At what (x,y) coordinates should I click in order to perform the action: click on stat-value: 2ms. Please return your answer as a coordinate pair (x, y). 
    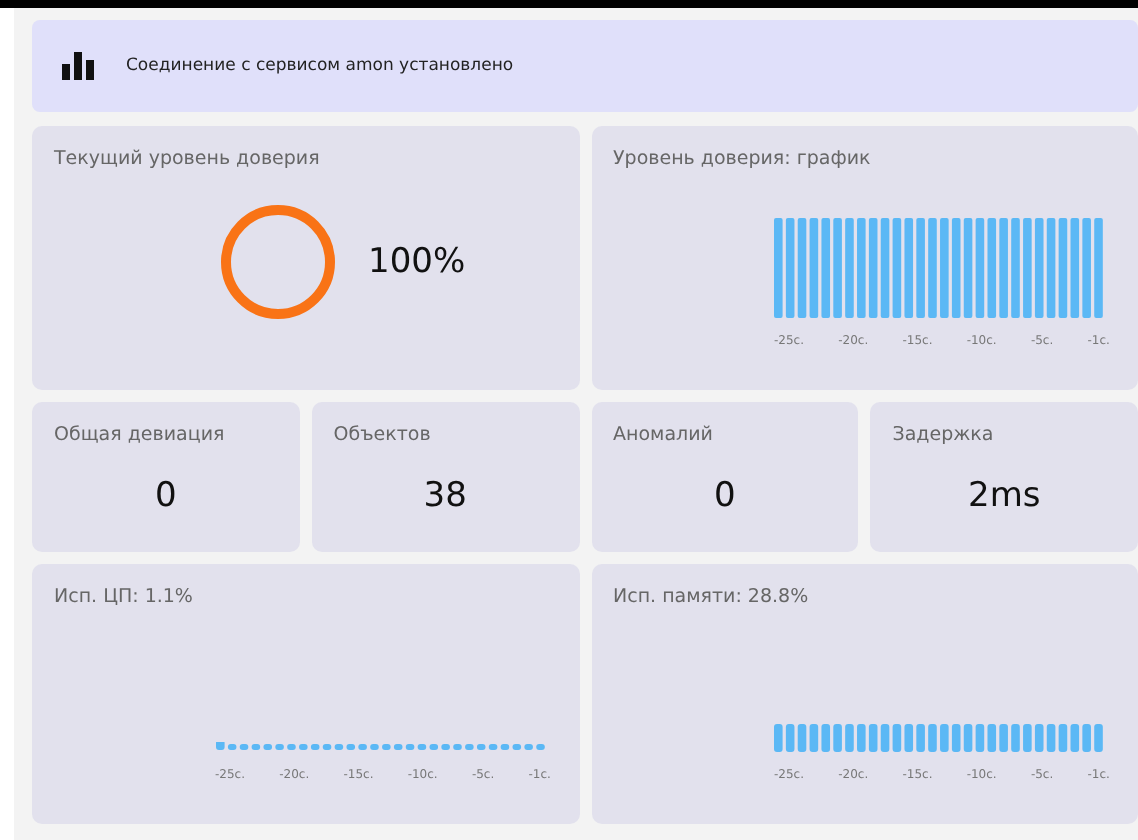
    Looking at the image, I should click on (1004, 496).